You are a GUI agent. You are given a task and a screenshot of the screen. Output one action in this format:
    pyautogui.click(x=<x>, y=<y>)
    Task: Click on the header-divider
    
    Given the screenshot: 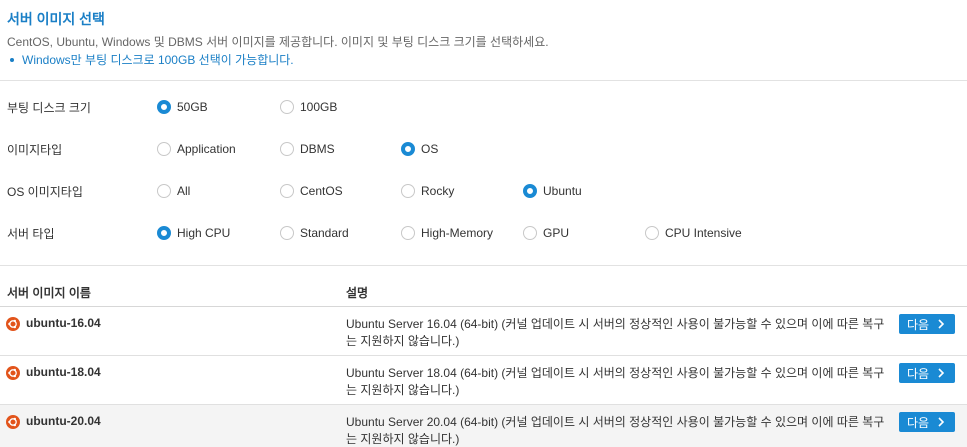 What is the action you would take?
    pyautogui.click(x=483, y=80)
    